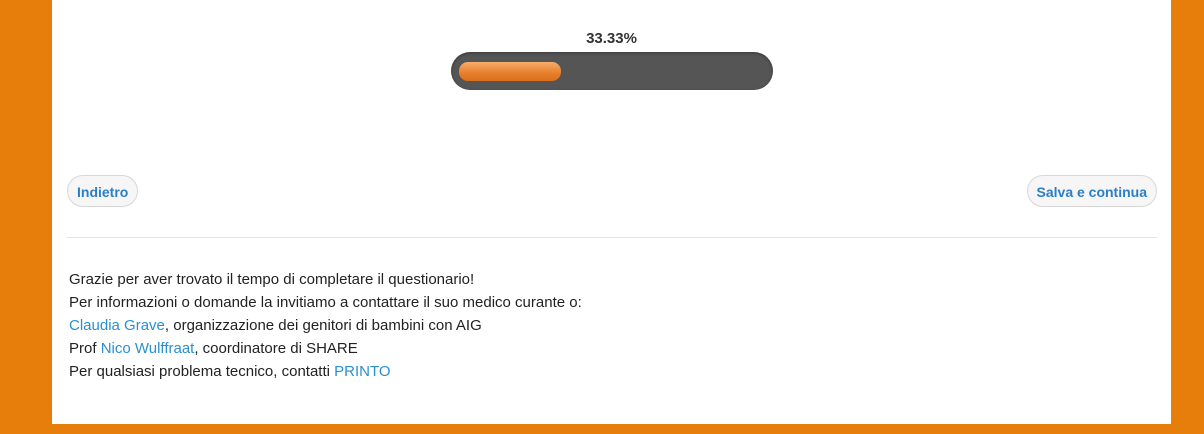 The width and height of the screenshot is (1204, 434). What do you see at coordinates (1091, 191) in the screenshot?
I see `save-and-continue-button: Salva e continua` at bounding box center [1091, 191].